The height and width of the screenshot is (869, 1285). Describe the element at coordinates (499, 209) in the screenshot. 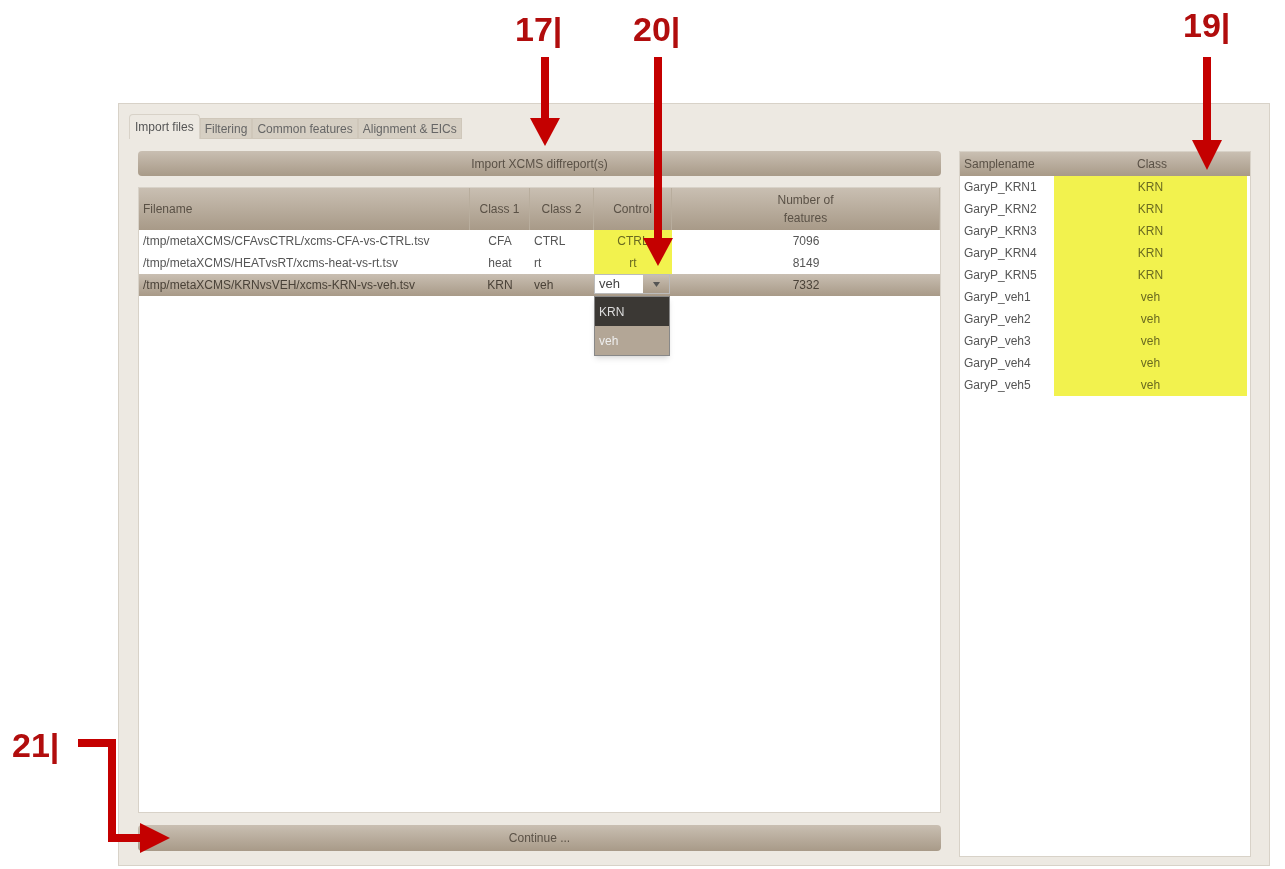

I see `column-header: Class 1` at that location.